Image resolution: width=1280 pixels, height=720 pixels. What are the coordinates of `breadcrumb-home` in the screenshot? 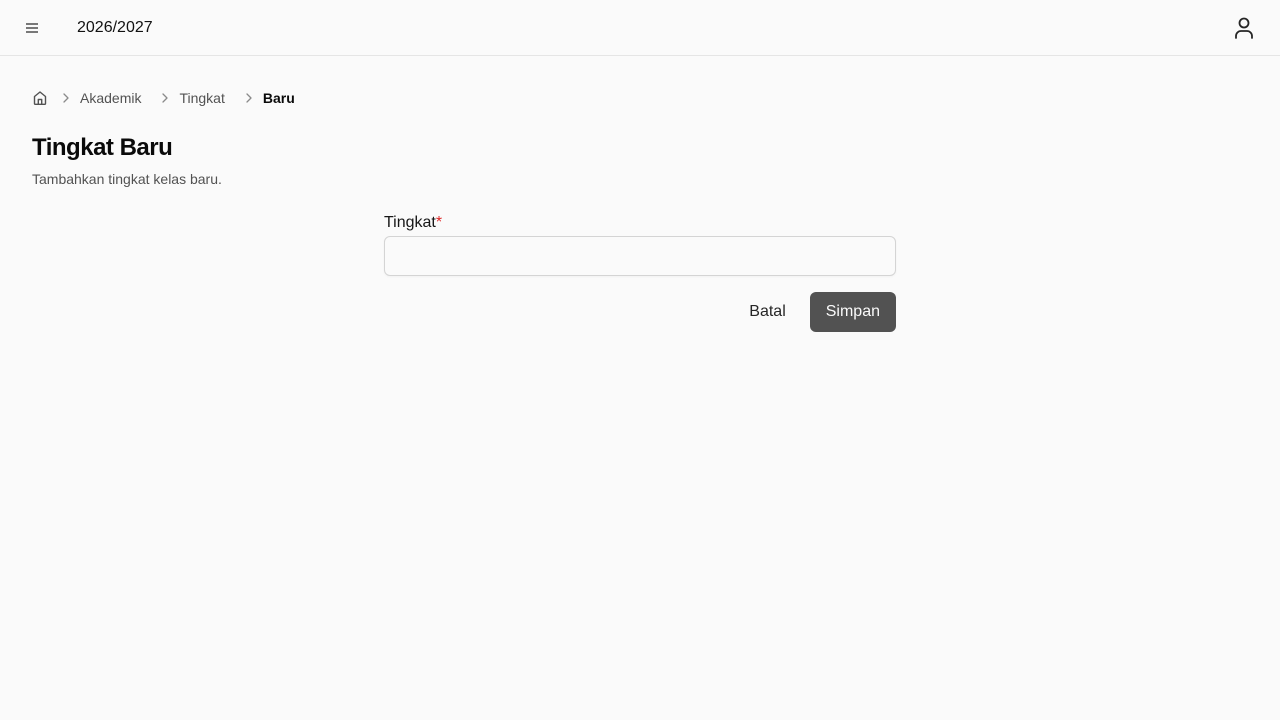 It's located at (40, 98).